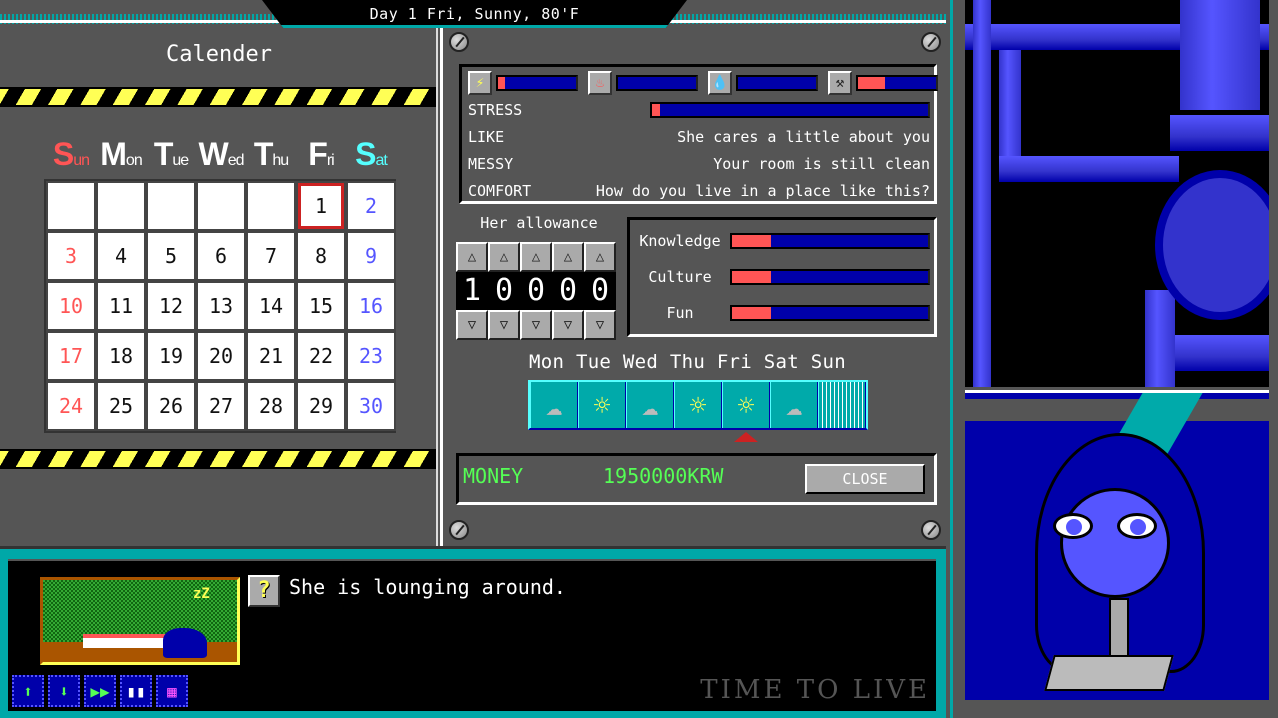  Describe the element at coordinates (720, 83) in the screenshot. I see `water-drop-icon: 💧` at that location.